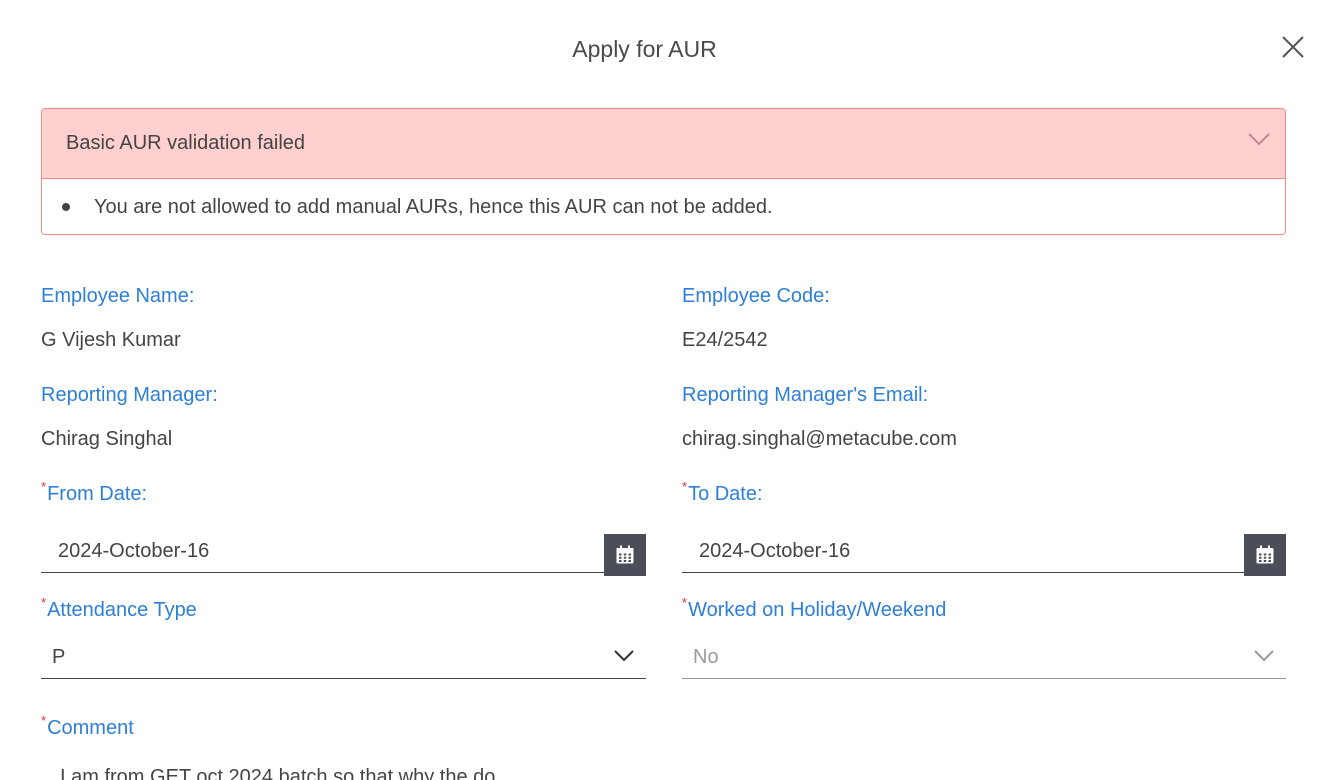 This screenshot has width=1329, height=780. I want to click on to-date-label: *To Date:, so click(722, 492).